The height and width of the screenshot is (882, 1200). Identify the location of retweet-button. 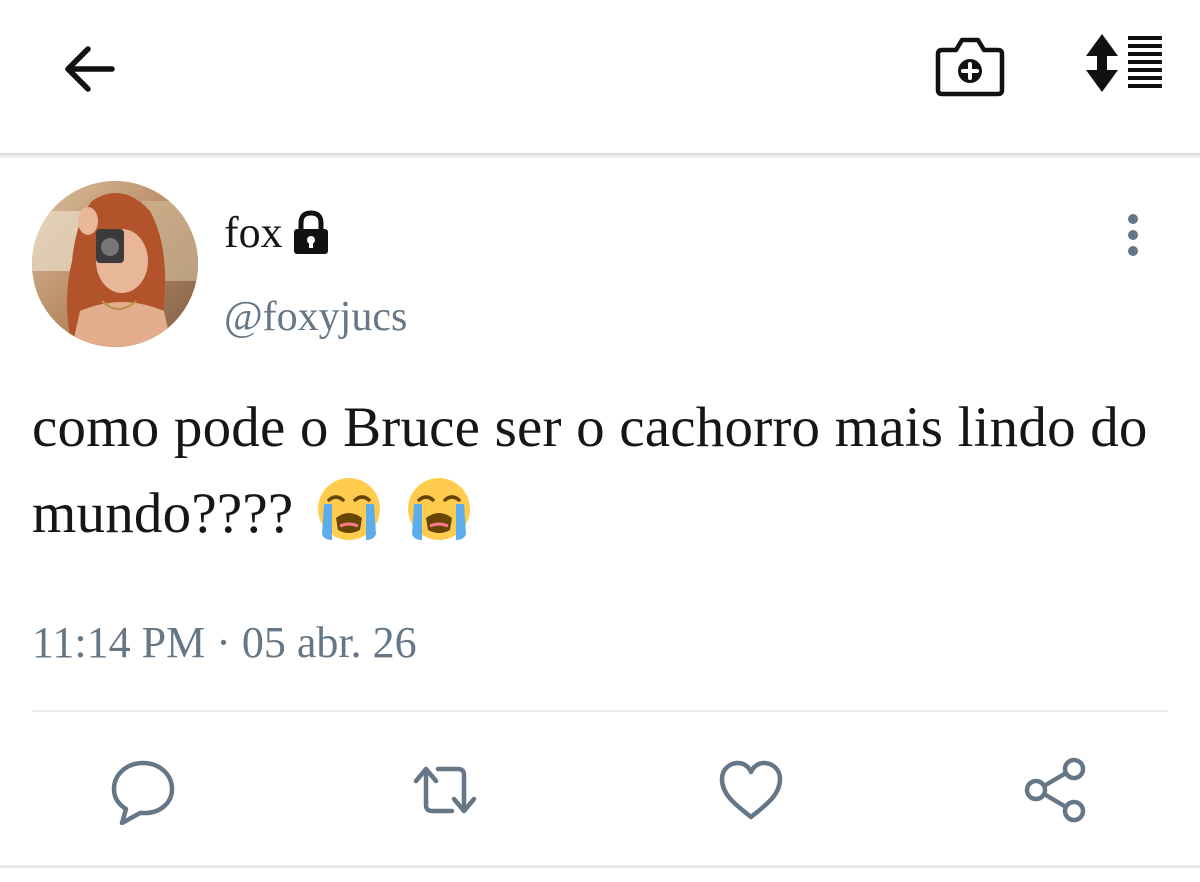
(445, 790).